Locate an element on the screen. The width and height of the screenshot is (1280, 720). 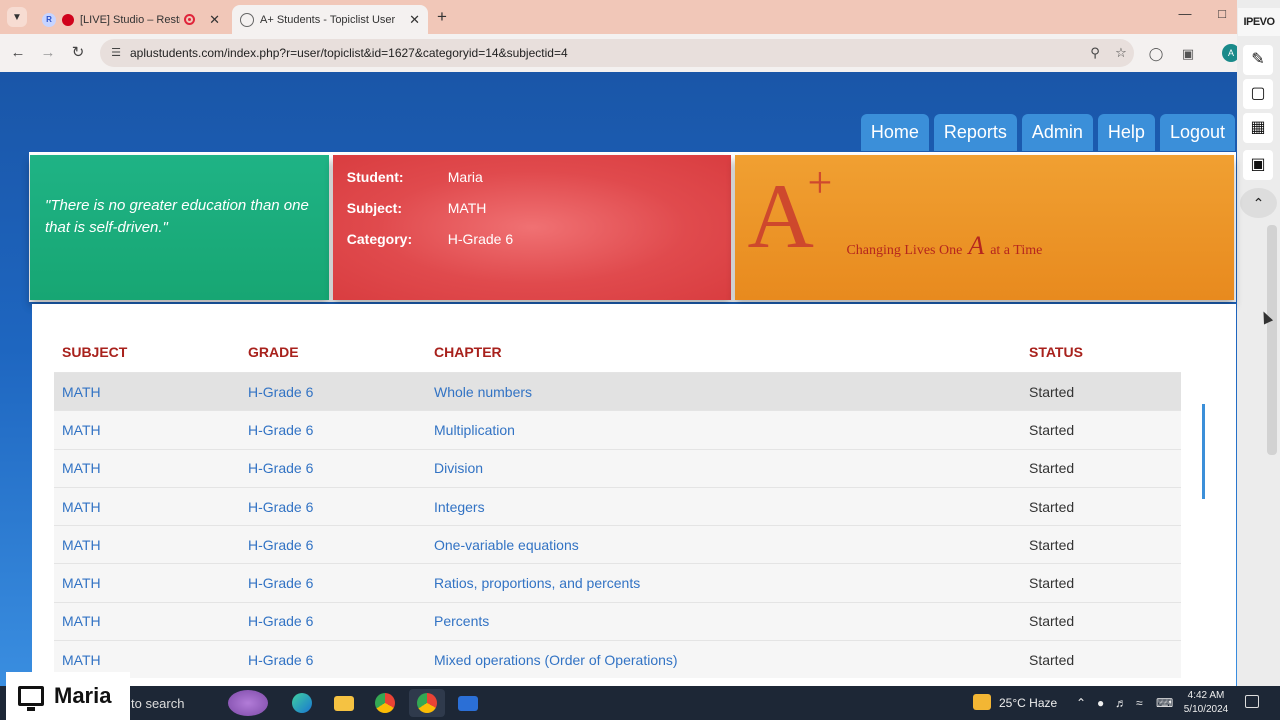
monitor-icon is located at coordinates (31, 698).